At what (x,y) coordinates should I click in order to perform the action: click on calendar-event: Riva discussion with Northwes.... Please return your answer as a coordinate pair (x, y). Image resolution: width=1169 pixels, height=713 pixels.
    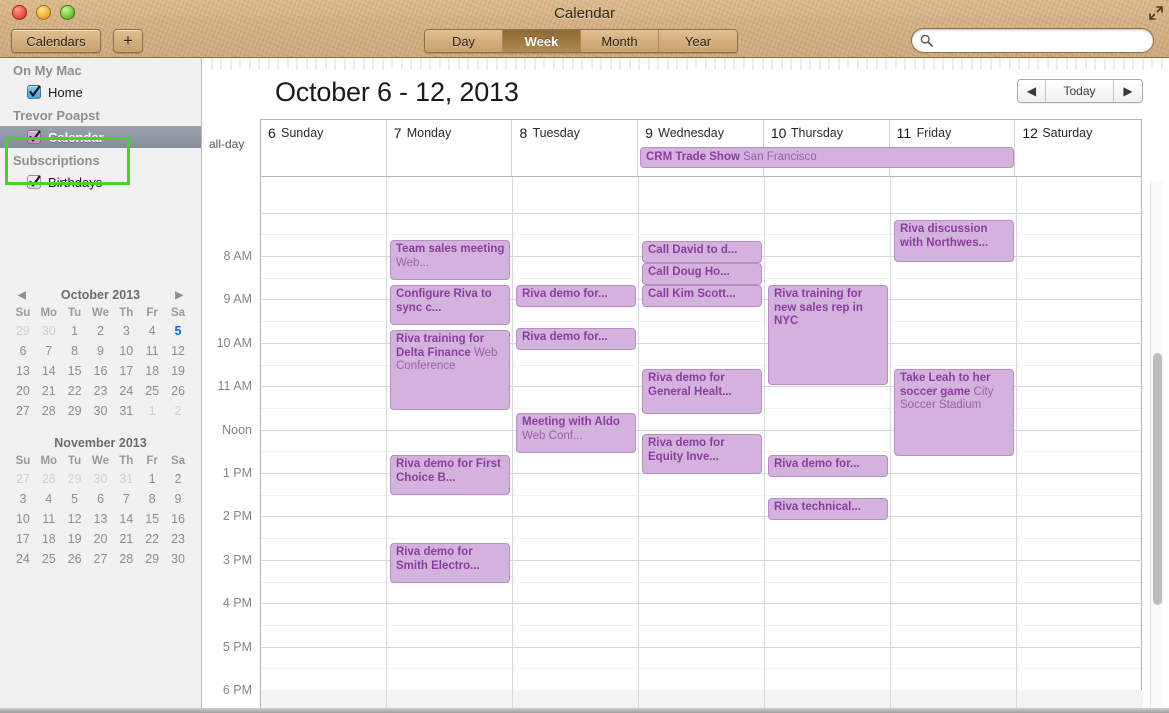
    Looking at the image, I should click on (954, 241).